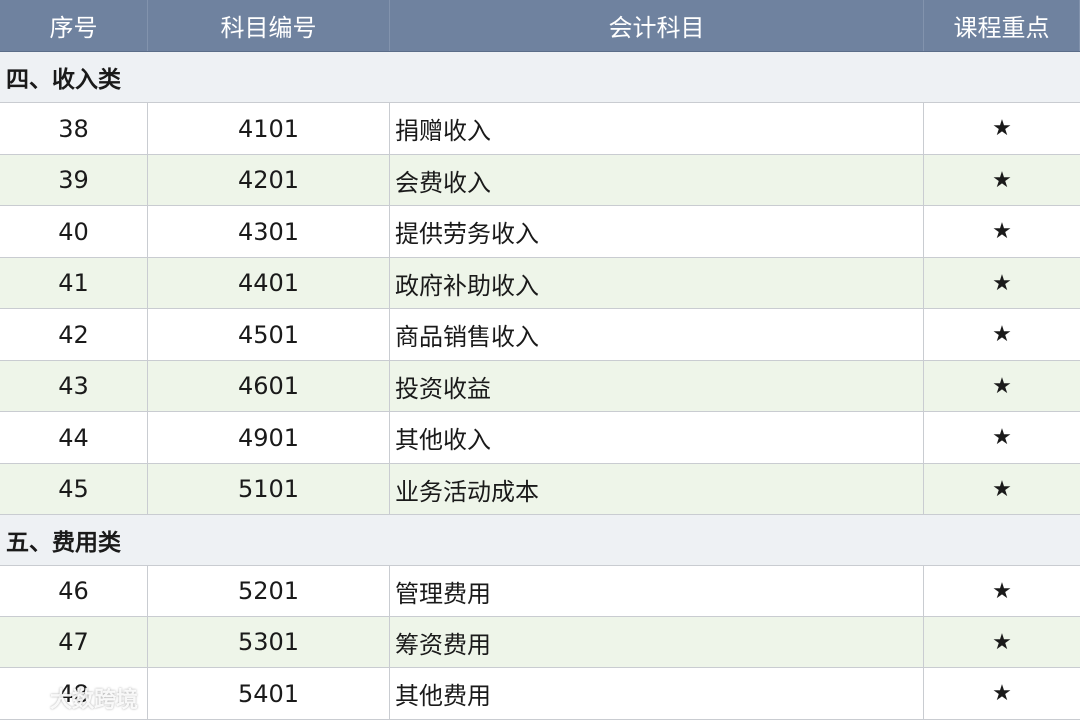 The image size is (1080, 720). What do you see at coordinates (74, 591) in the screenshot?
I see `serial-number-cell: 46` at bounding box center [74, 591].